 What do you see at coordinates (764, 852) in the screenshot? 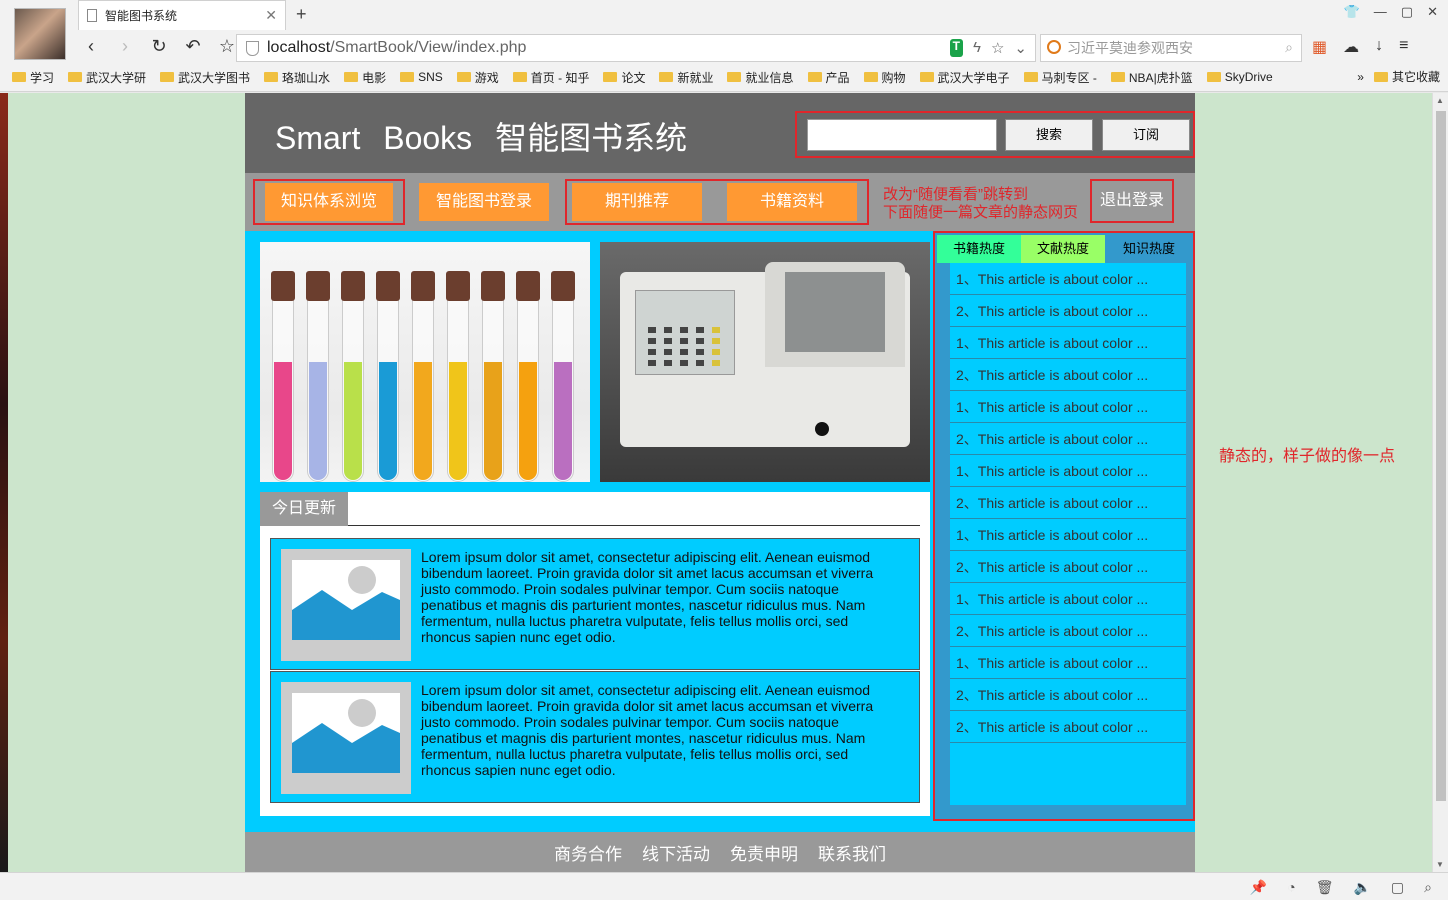
I see `footer-link-disclaimer: 免责申明` at bounding box center [764, 852].